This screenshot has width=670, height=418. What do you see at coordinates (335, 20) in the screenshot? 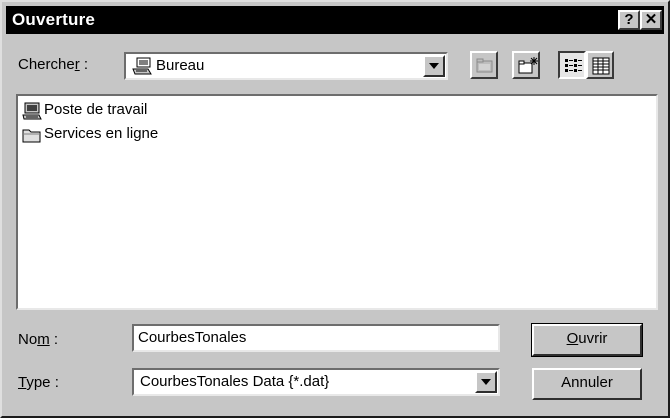
I see `title-bar: Ouverture ? ✕` at bounding box center [335, 20].